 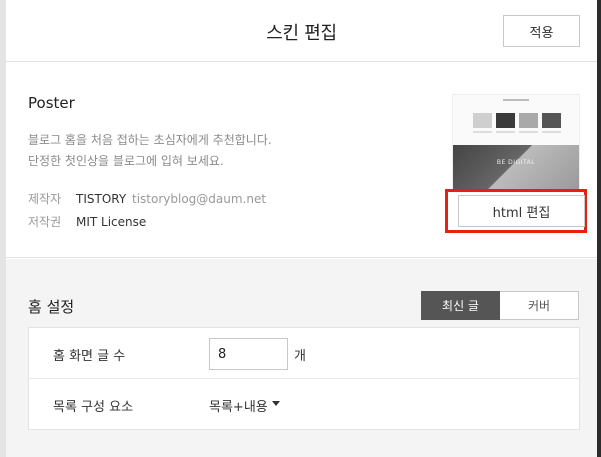 I want to click on toggle-cover: 커버, so click(x=539, y=305).